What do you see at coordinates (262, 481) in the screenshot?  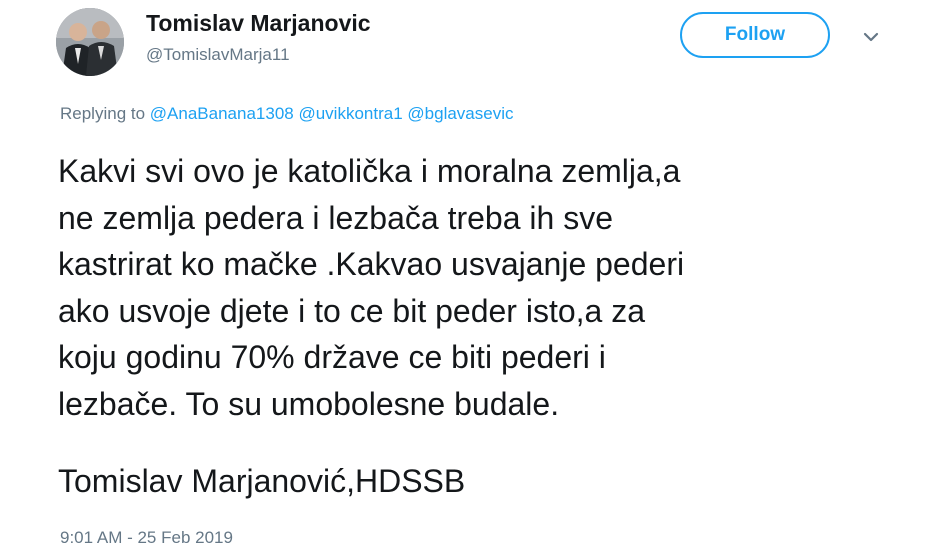 I see `tweet-signature: Tomislav Marjanović,HDSSB` at bounding box center [262, 481].